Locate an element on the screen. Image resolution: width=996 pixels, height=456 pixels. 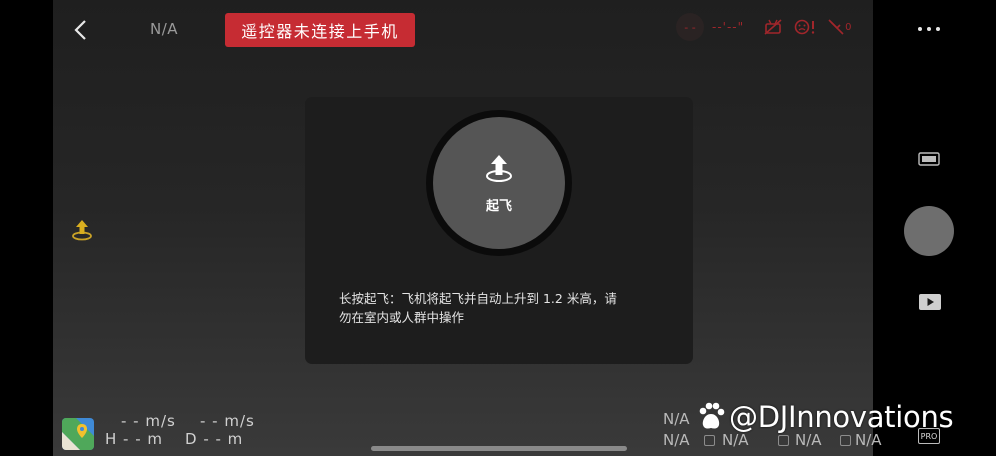
battery-warning-icon: 0 is located at coordinates (840, 27).